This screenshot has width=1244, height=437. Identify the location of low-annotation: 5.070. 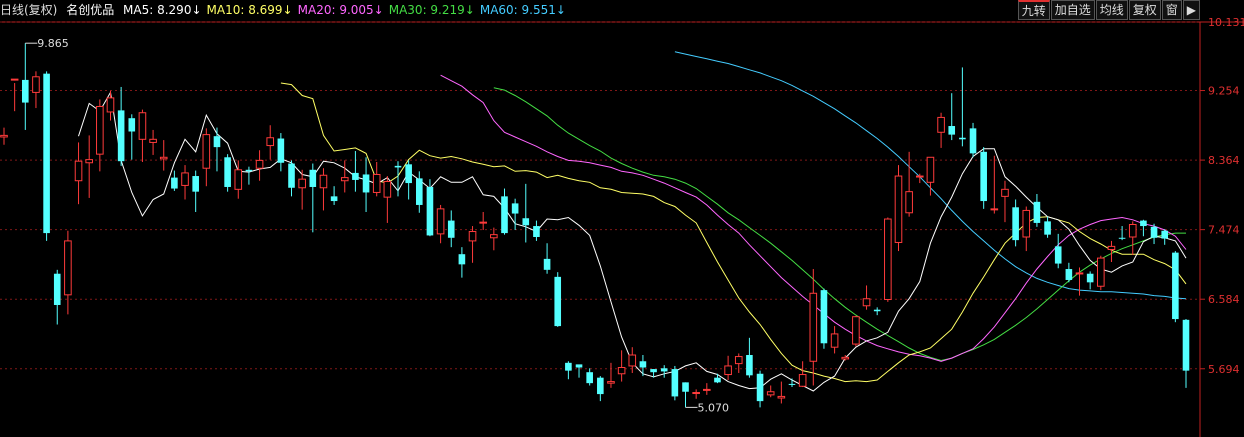
(714, 407).